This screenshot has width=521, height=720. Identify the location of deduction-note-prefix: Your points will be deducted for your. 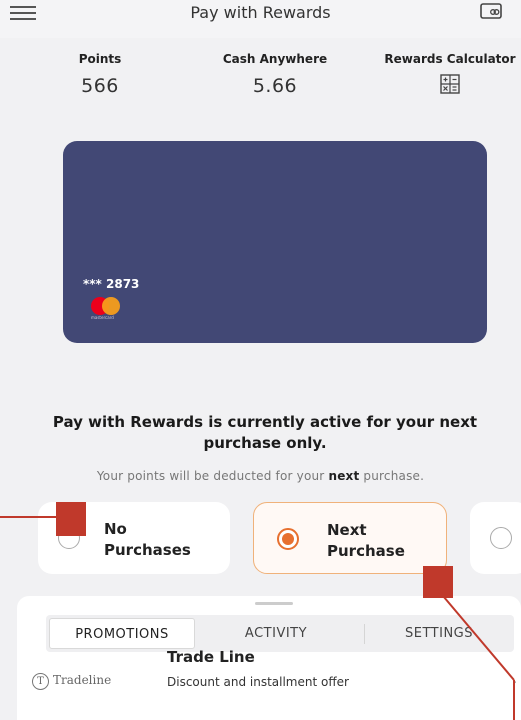
(212, 476).